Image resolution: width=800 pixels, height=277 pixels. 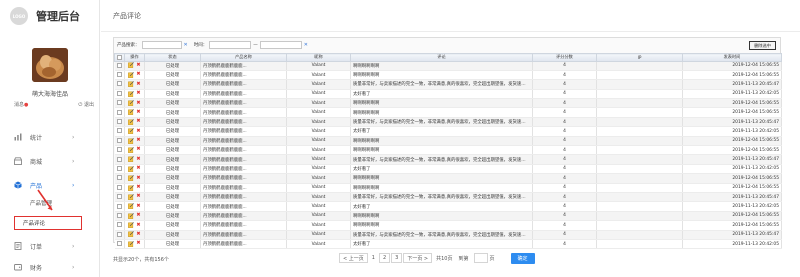 What do you see at coordinates (50, 161) in the screenshot?
I see `nav-item-store: 商城 ›` at bounding box center [50, 161].